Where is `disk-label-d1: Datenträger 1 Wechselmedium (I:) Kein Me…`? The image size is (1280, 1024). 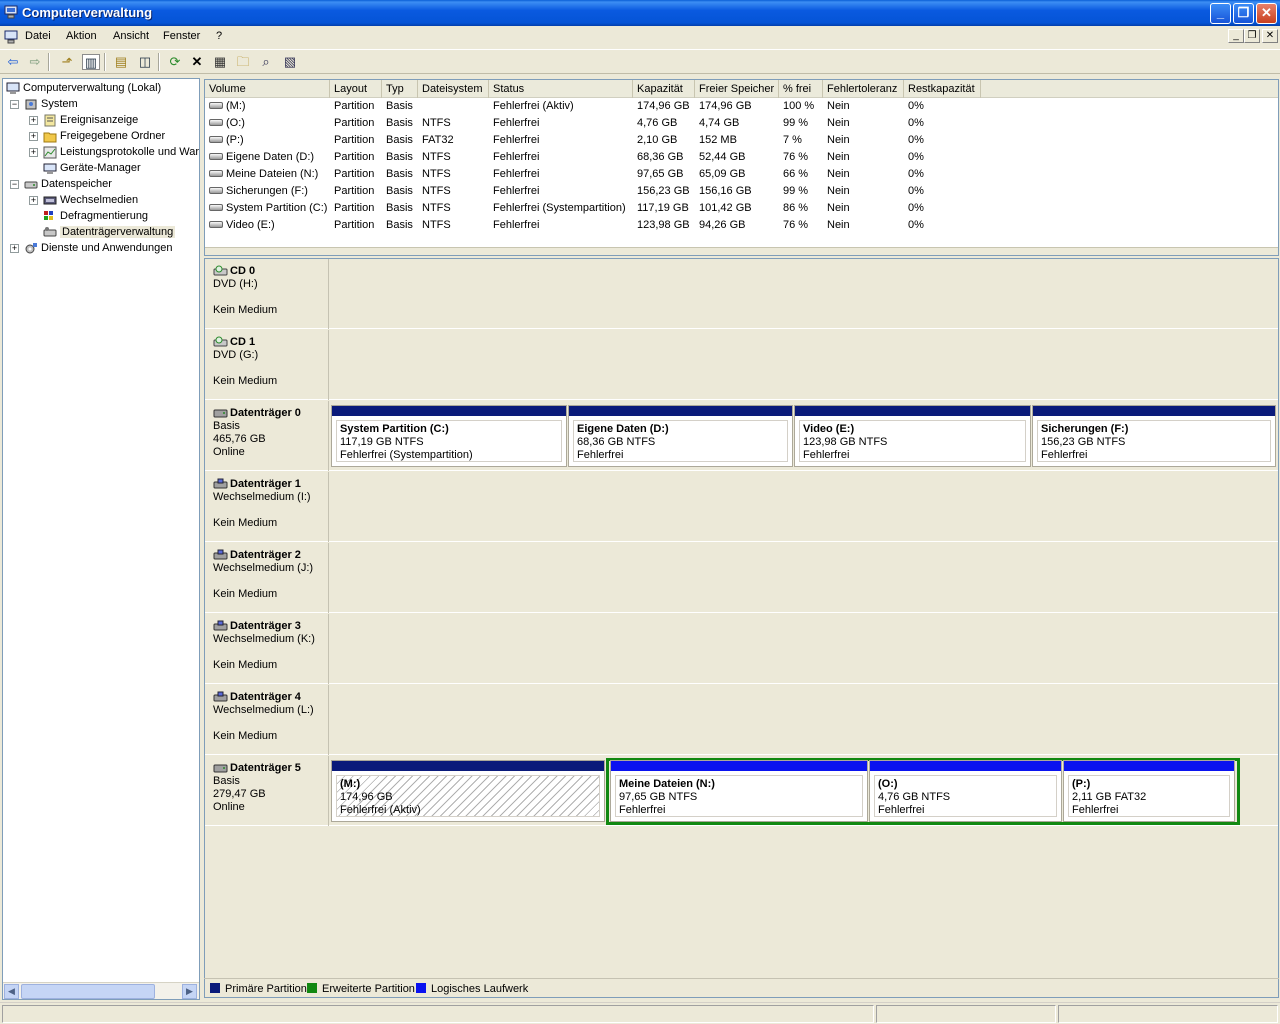
disk-label-d1: Datenträger 1 Wechselmedium (I:) Kein Me… is located at coordinates (267, 507).